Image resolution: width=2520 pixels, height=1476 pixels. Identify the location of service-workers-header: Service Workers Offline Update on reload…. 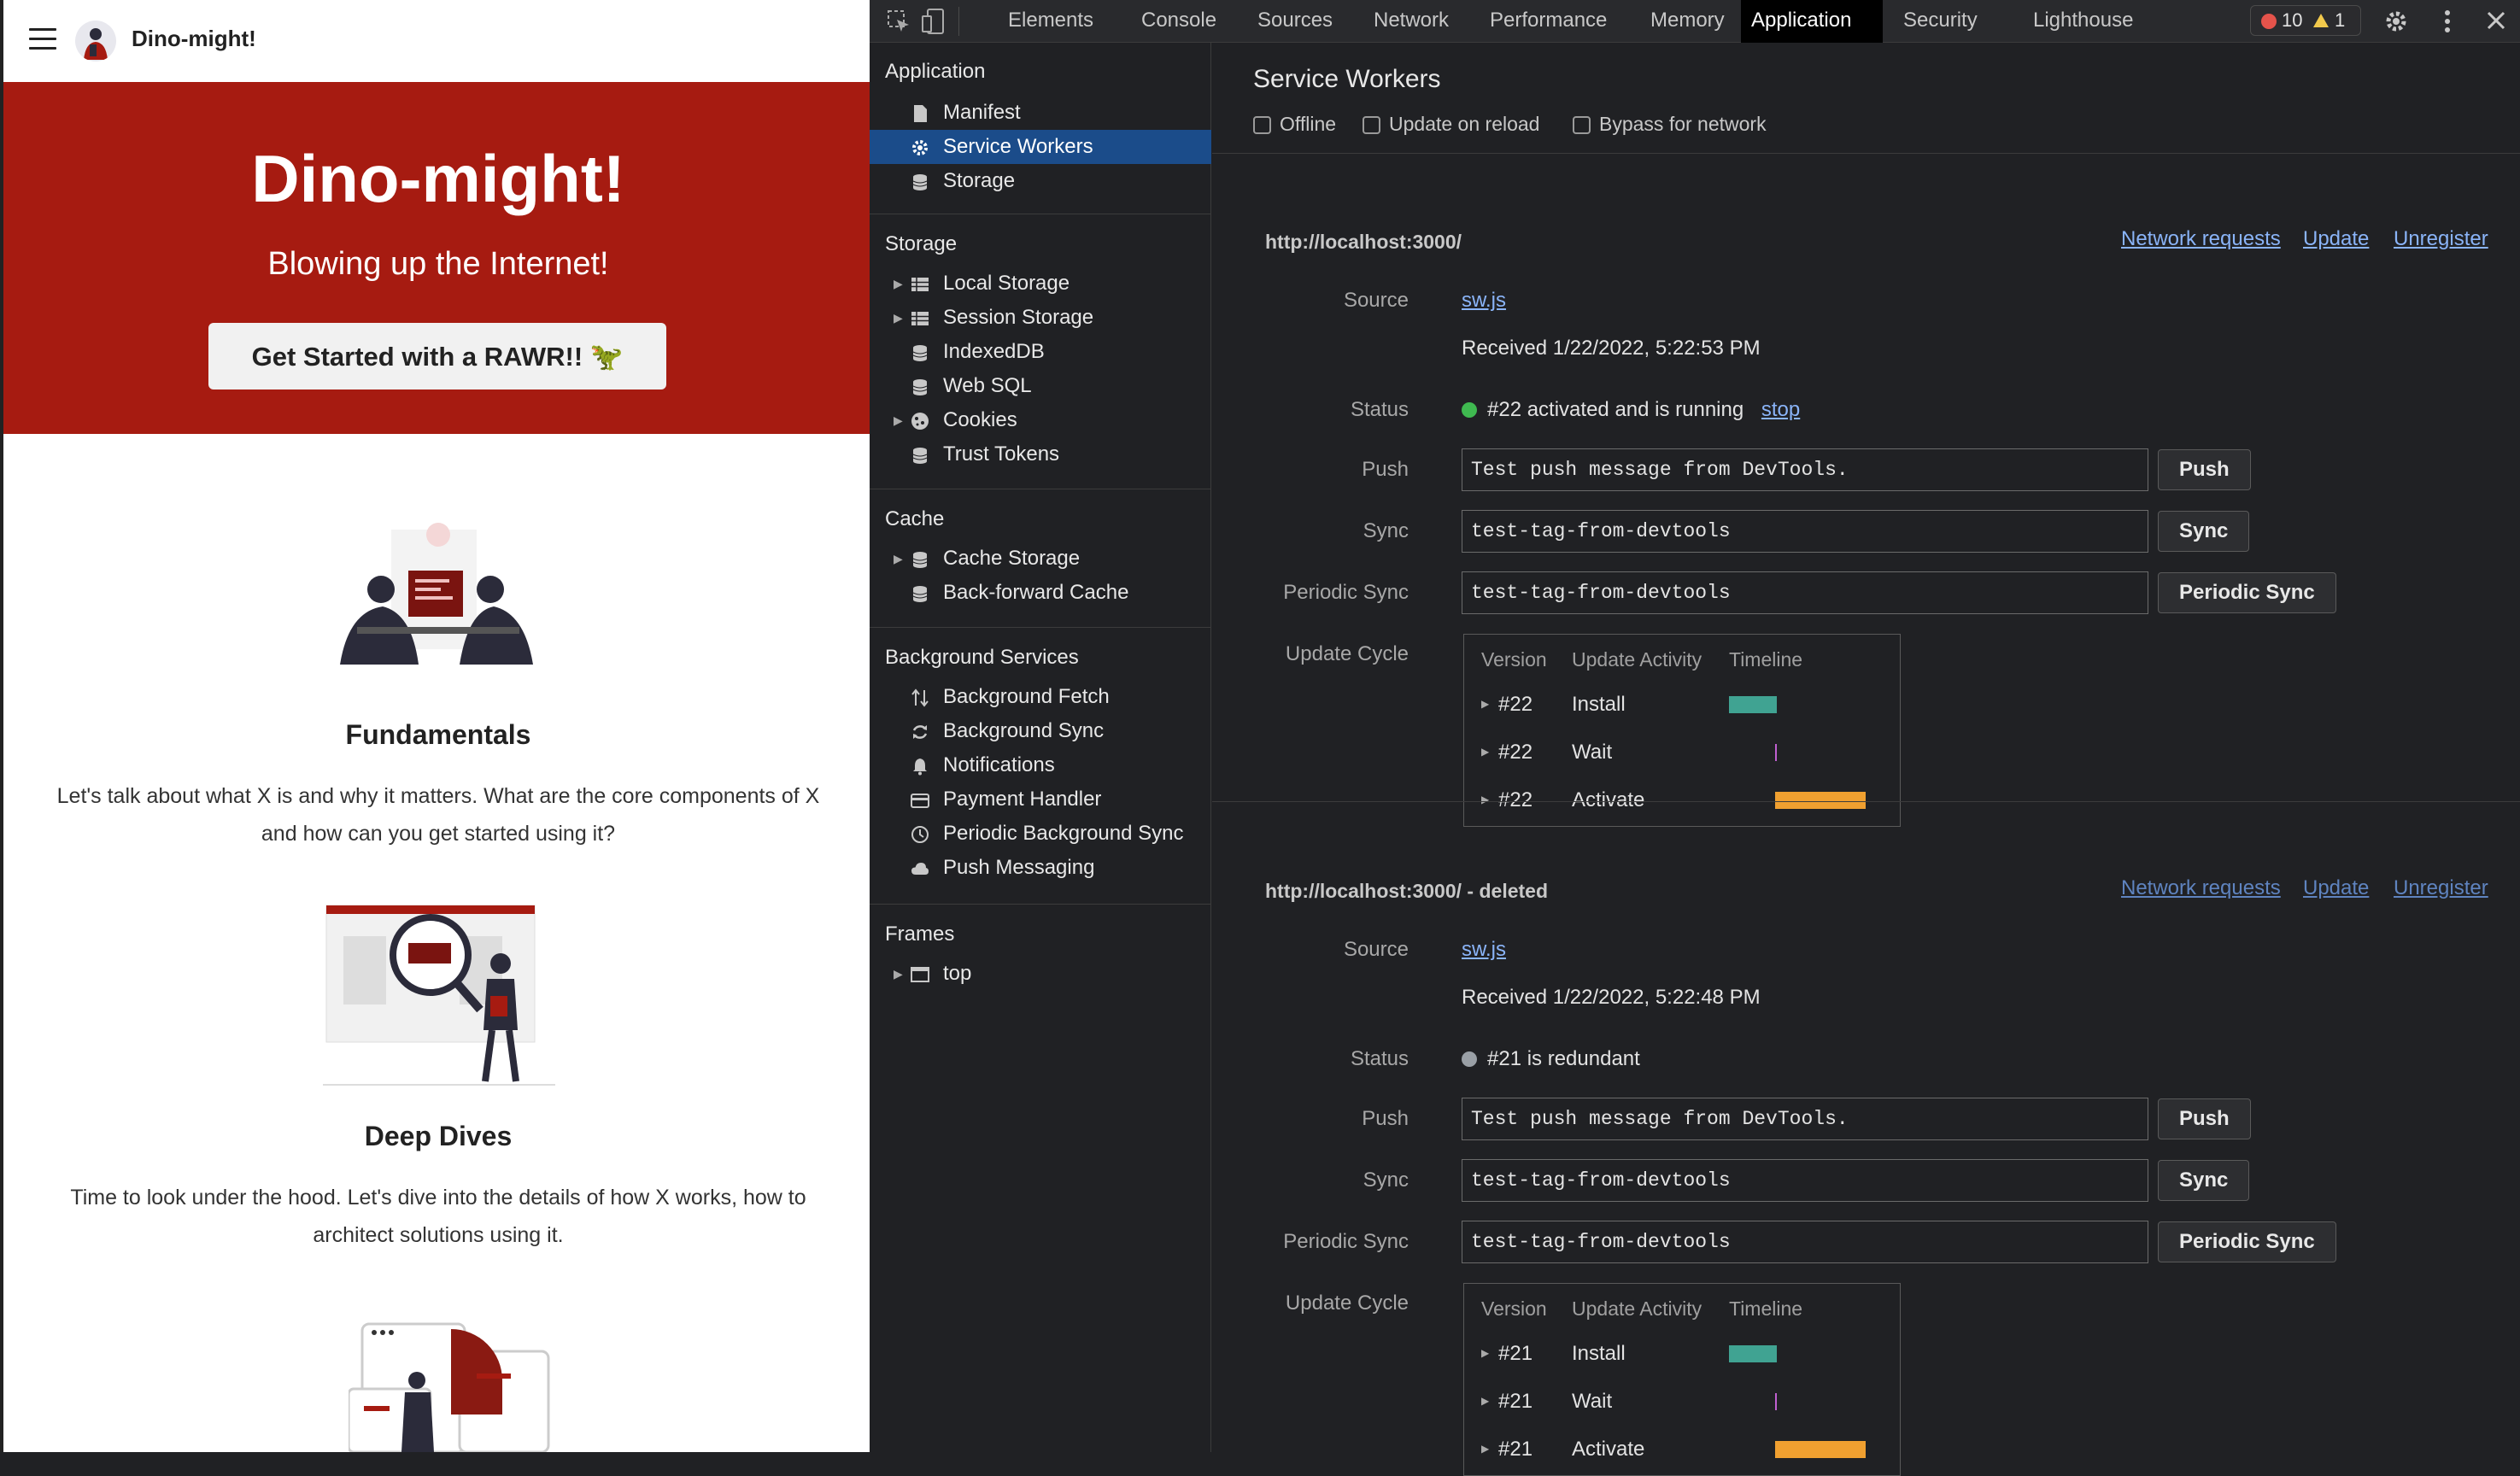
(1866, 98).